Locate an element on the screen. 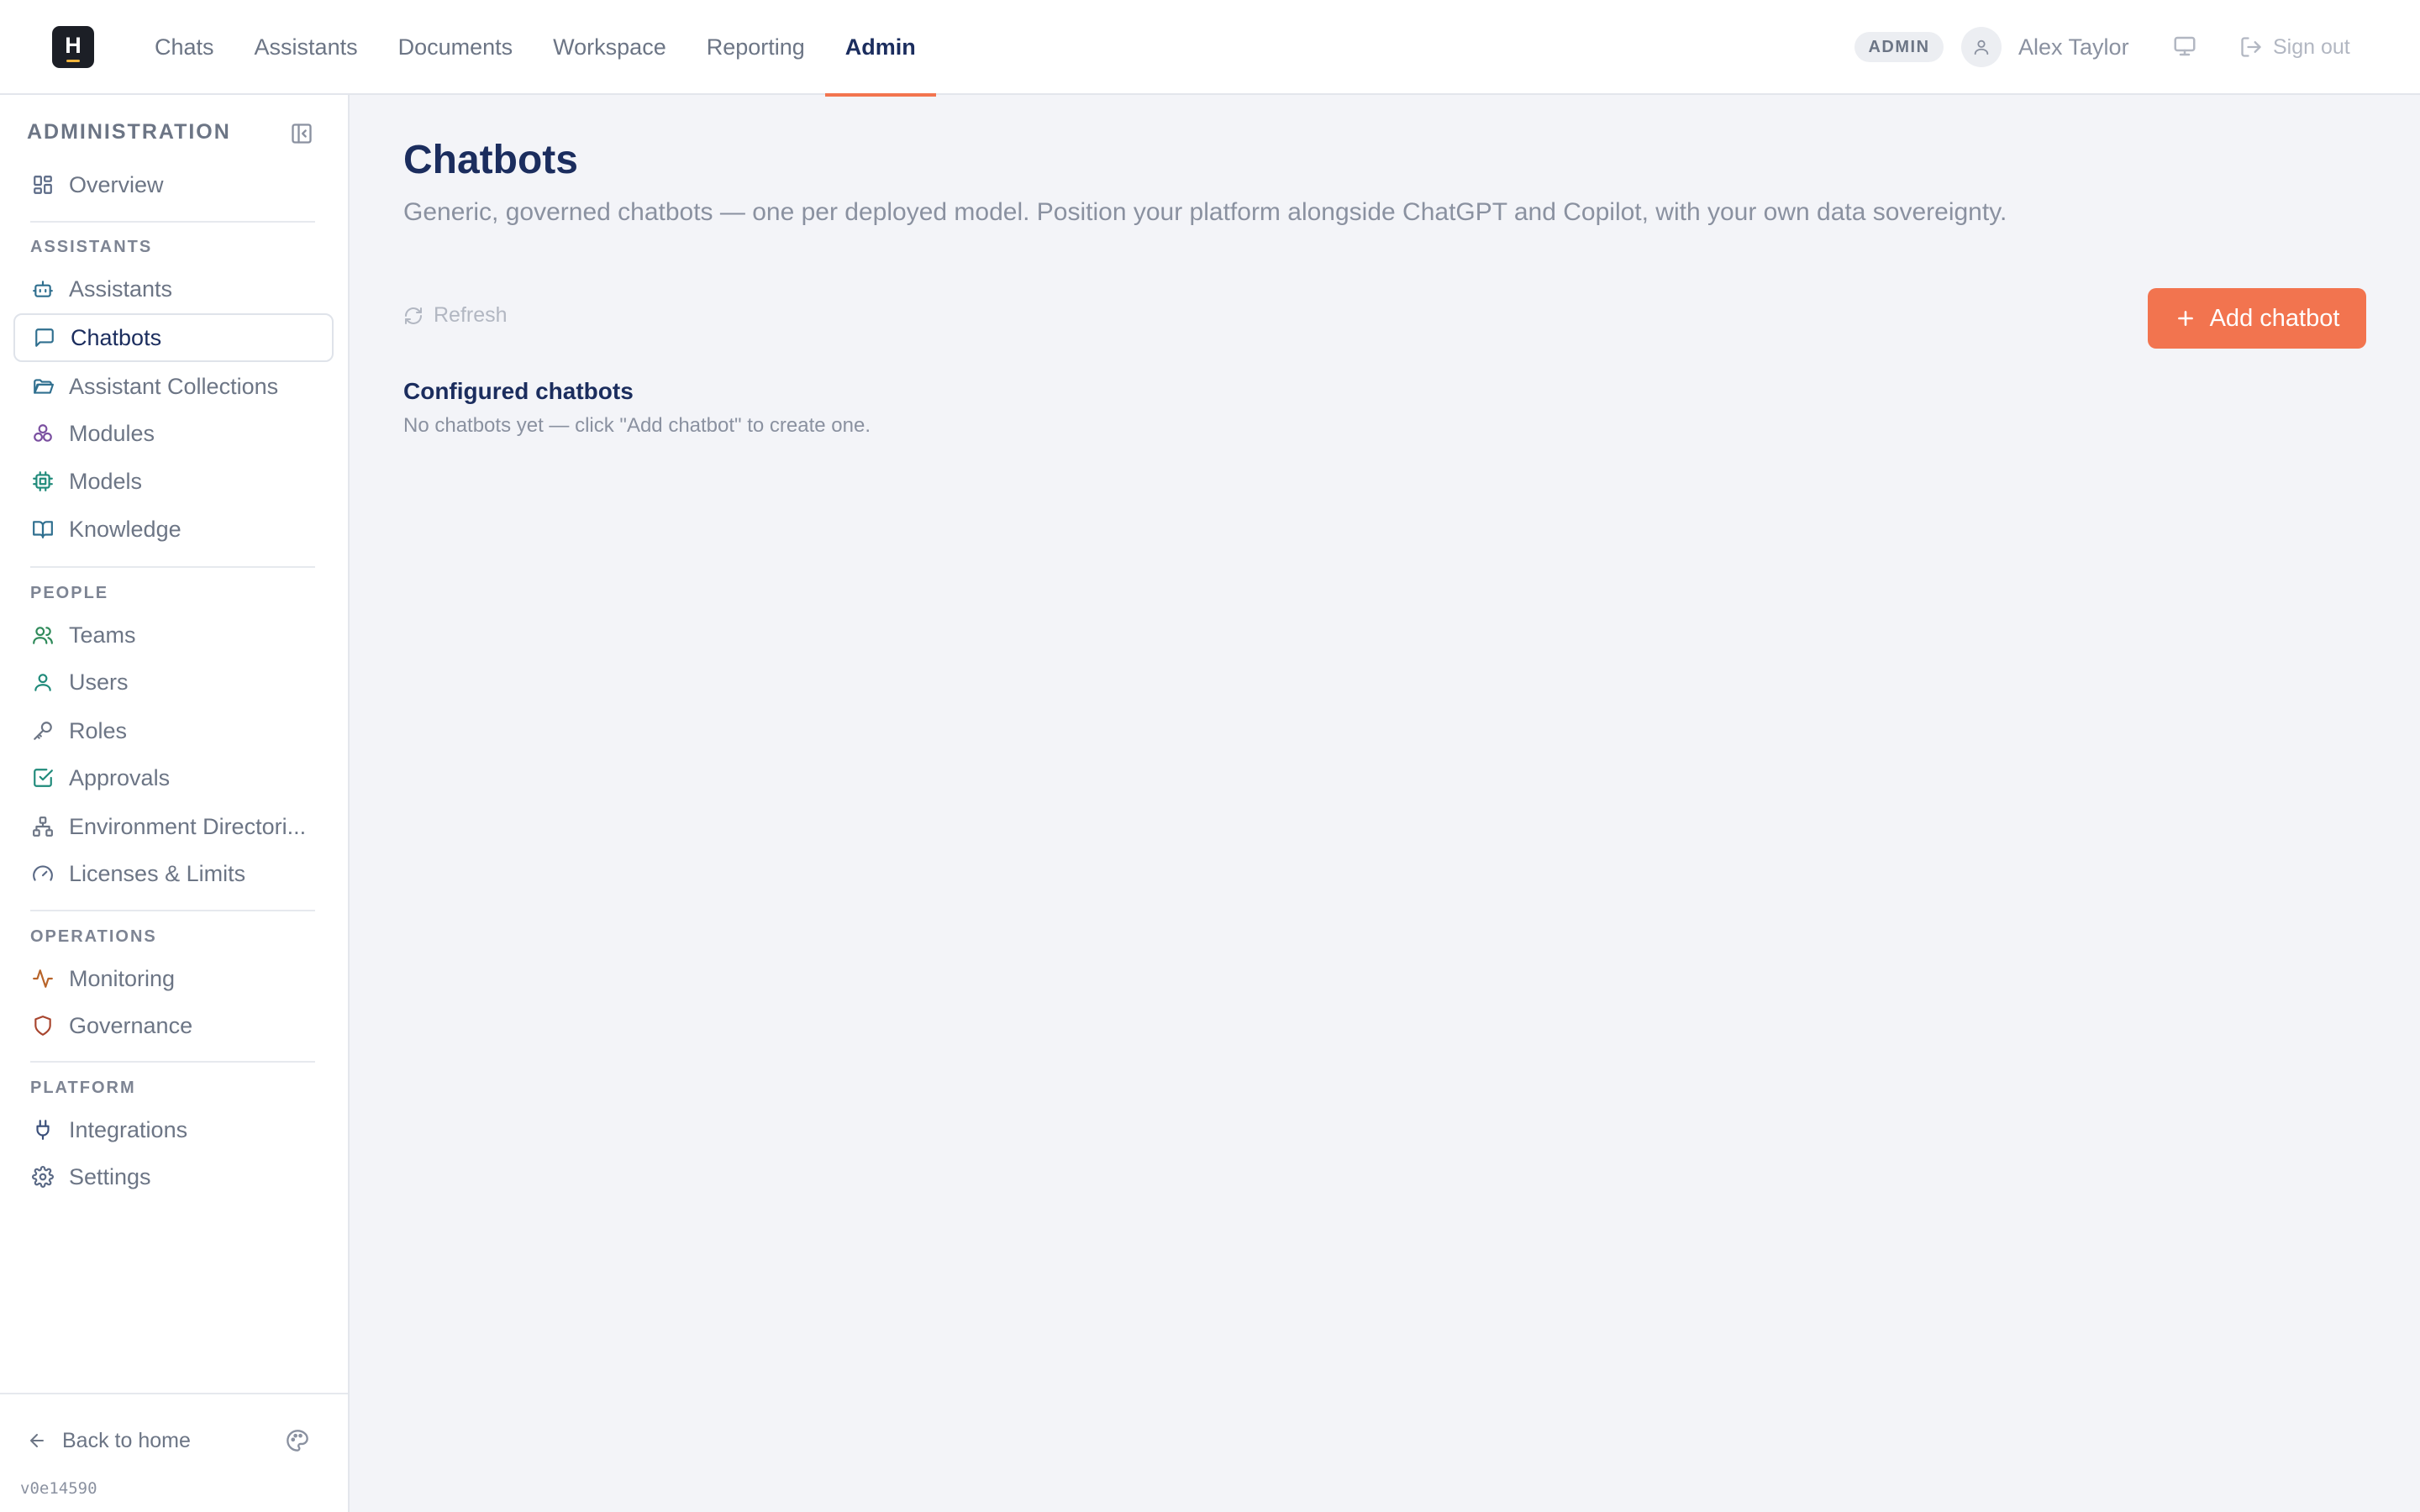 The height and width of the screenshot is (1512, 2420). sidebar-item-label: Overview is located at coordinates (116, 184).